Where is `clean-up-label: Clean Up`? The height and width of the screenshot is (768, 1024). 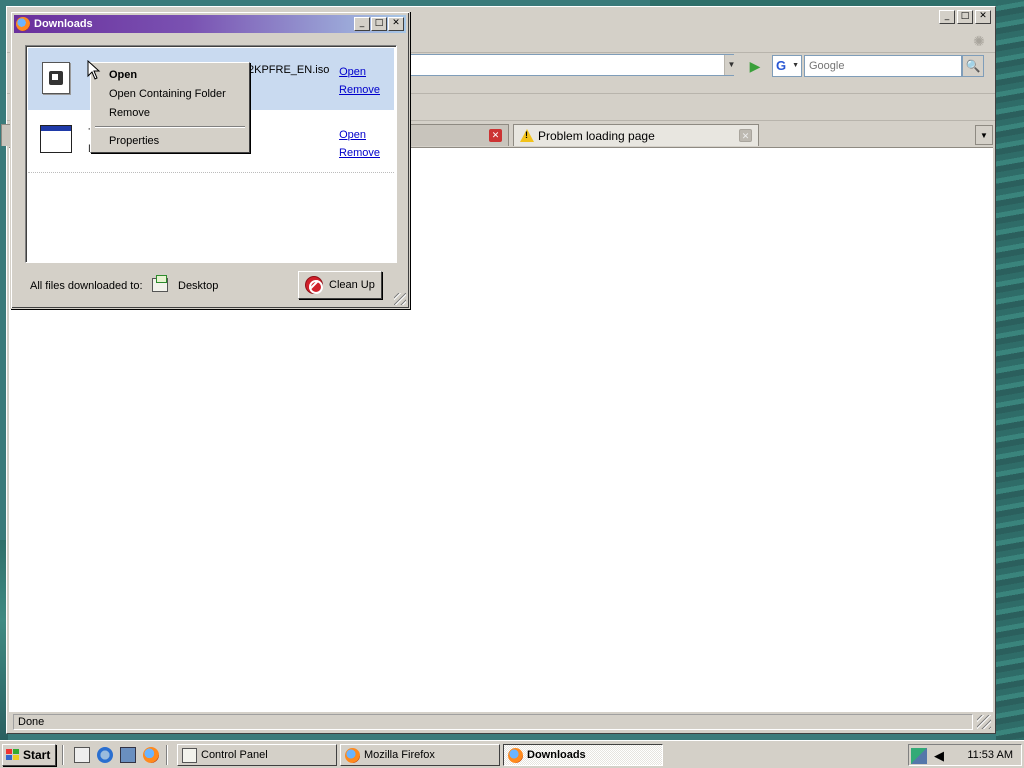
clean-up-label: Clean Up is located at coordinates (352, 285).